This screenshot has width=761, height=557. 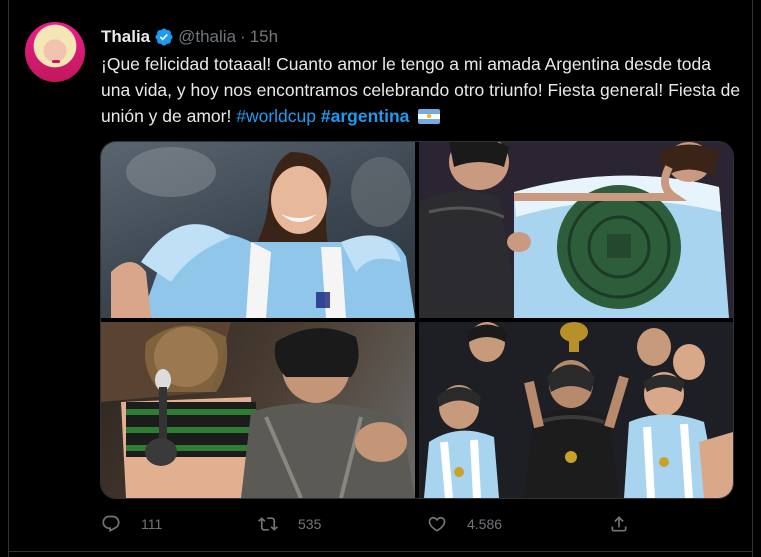 What do you see at coordinates (258, 410) in the screenshot?
I see `photo-concert-duet` at bounding box center [258, 410].